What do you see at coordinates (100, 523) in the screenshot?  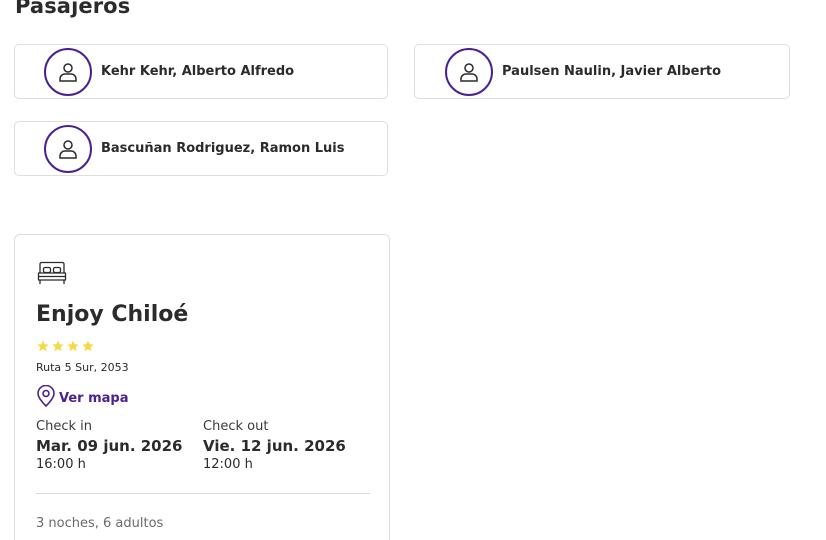 I see `stay-summary: 3 noches, 6 adultos` at bounding box center [100, 523].